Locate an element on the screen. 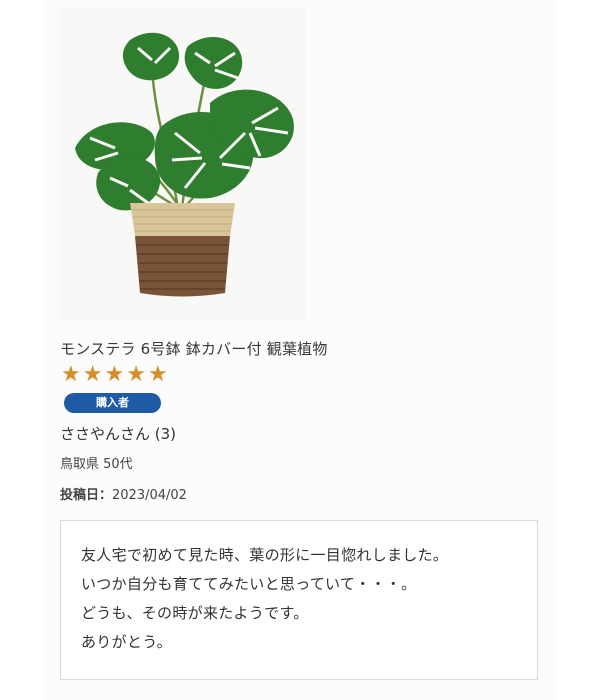 The image size is (600, 700). comment-line: どうも、その時が来たようです。 is located at coordinates (195, 613).